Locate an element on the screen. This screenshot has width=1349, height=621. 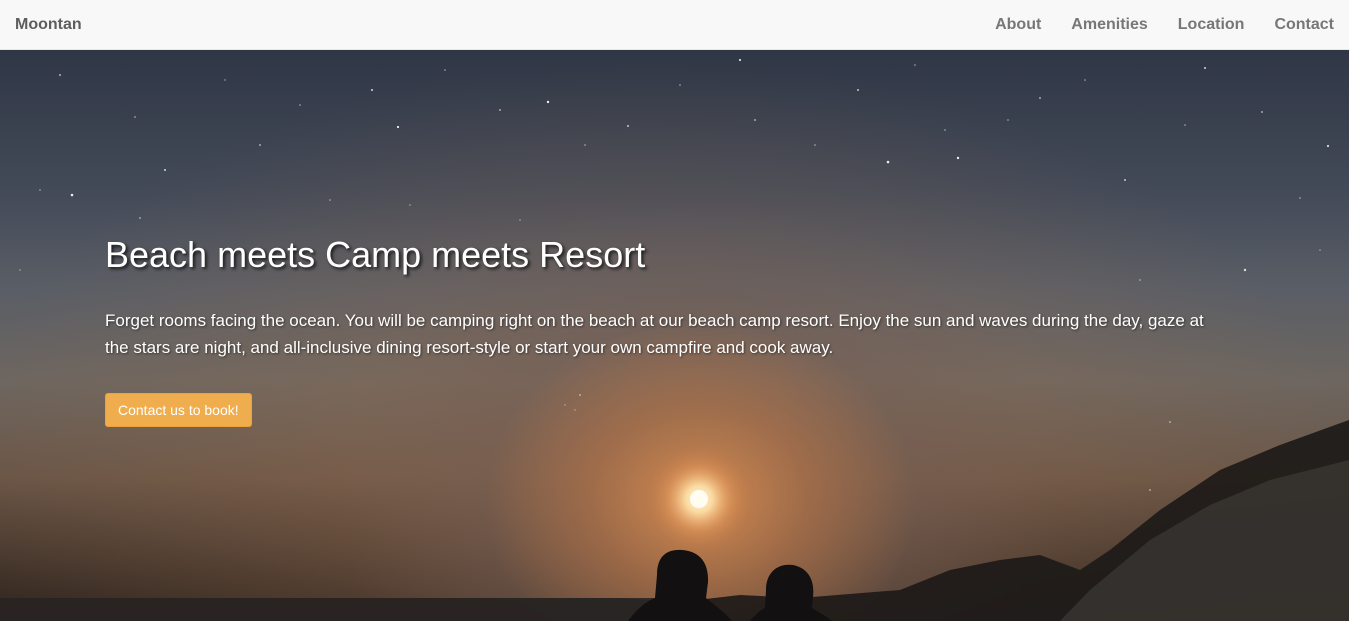
hero-title: Beach meets Camp meets Resort is located at coordinates (375, 254).